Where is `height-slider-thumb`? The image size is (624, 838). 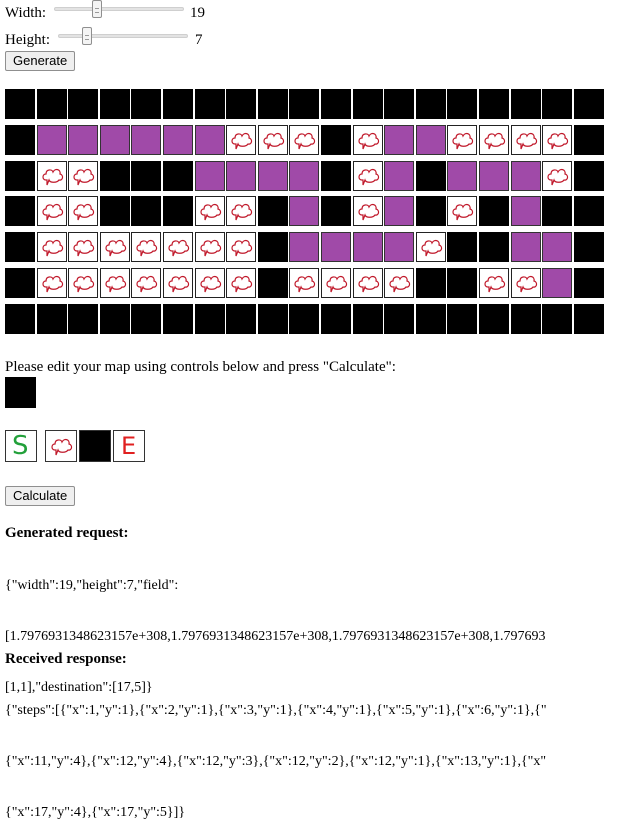
height-slider-thumb is located at coordinates (87, 36).